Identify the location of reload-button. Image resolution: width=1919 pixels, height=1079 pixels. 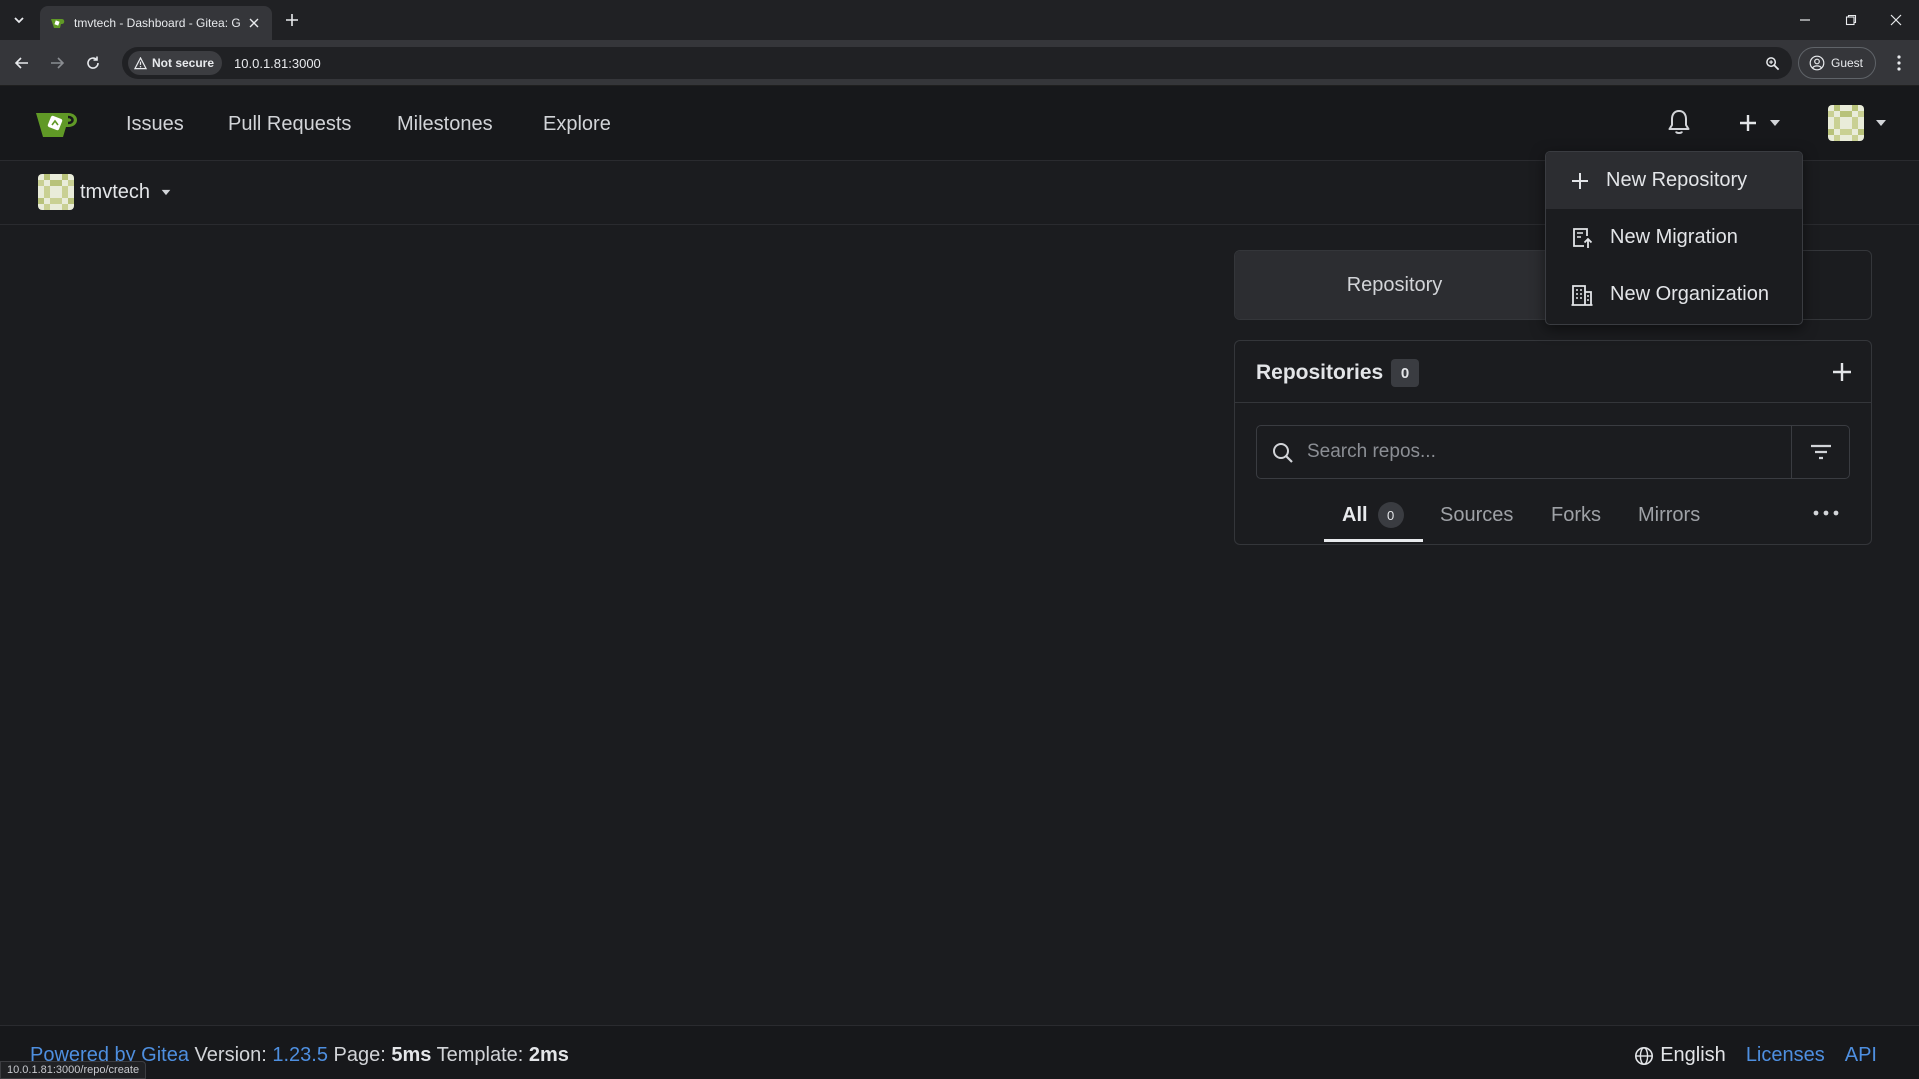
(93, 63).